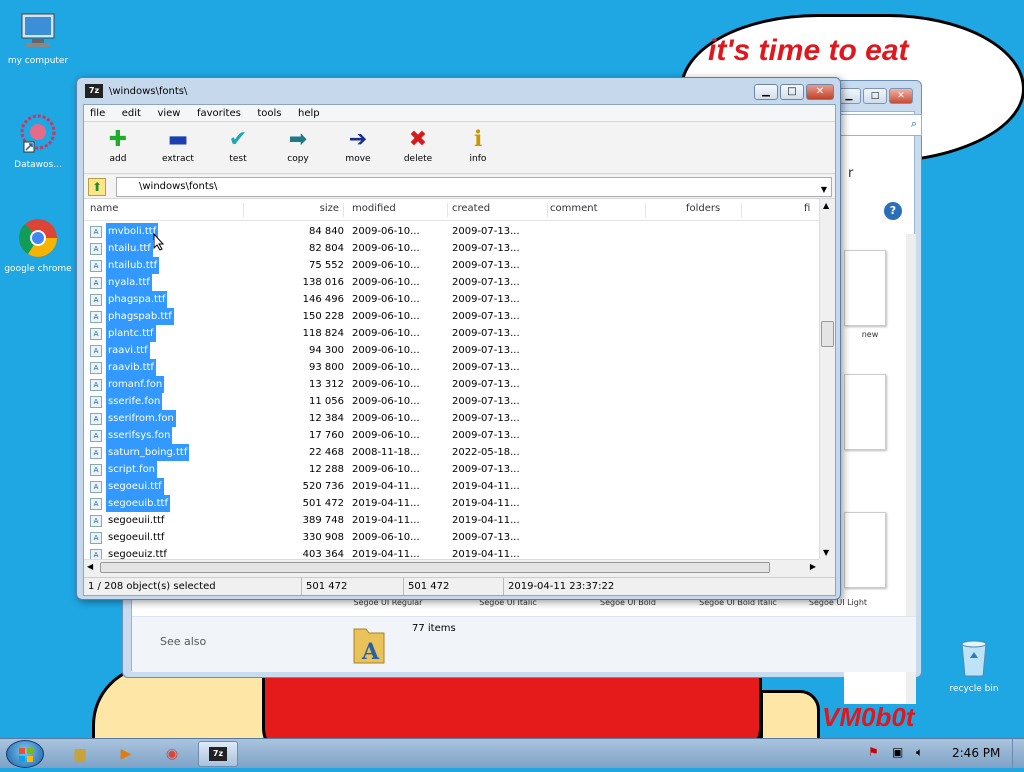 This screenshot has height=772, width=1024. What do you see at coordinates (172, 754) in the screenshot?
I see `taskbar-chrome-button: ◉` at bounding box center [172, 754].